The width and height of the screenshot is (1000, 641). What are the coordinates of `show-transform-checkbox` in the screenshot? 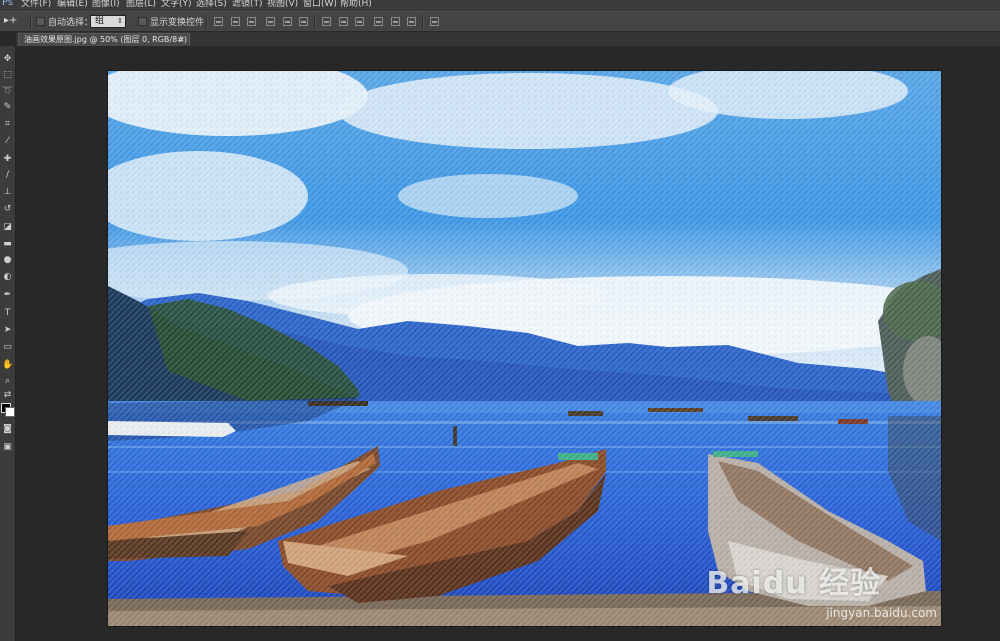 It's located at (142, 21).